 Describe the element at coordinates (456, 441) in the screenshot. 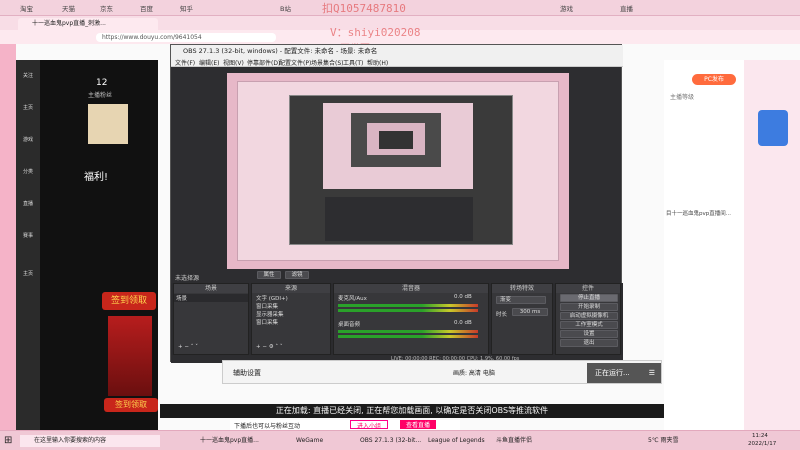

I see `taskbar-app: League of Legends` at that location.